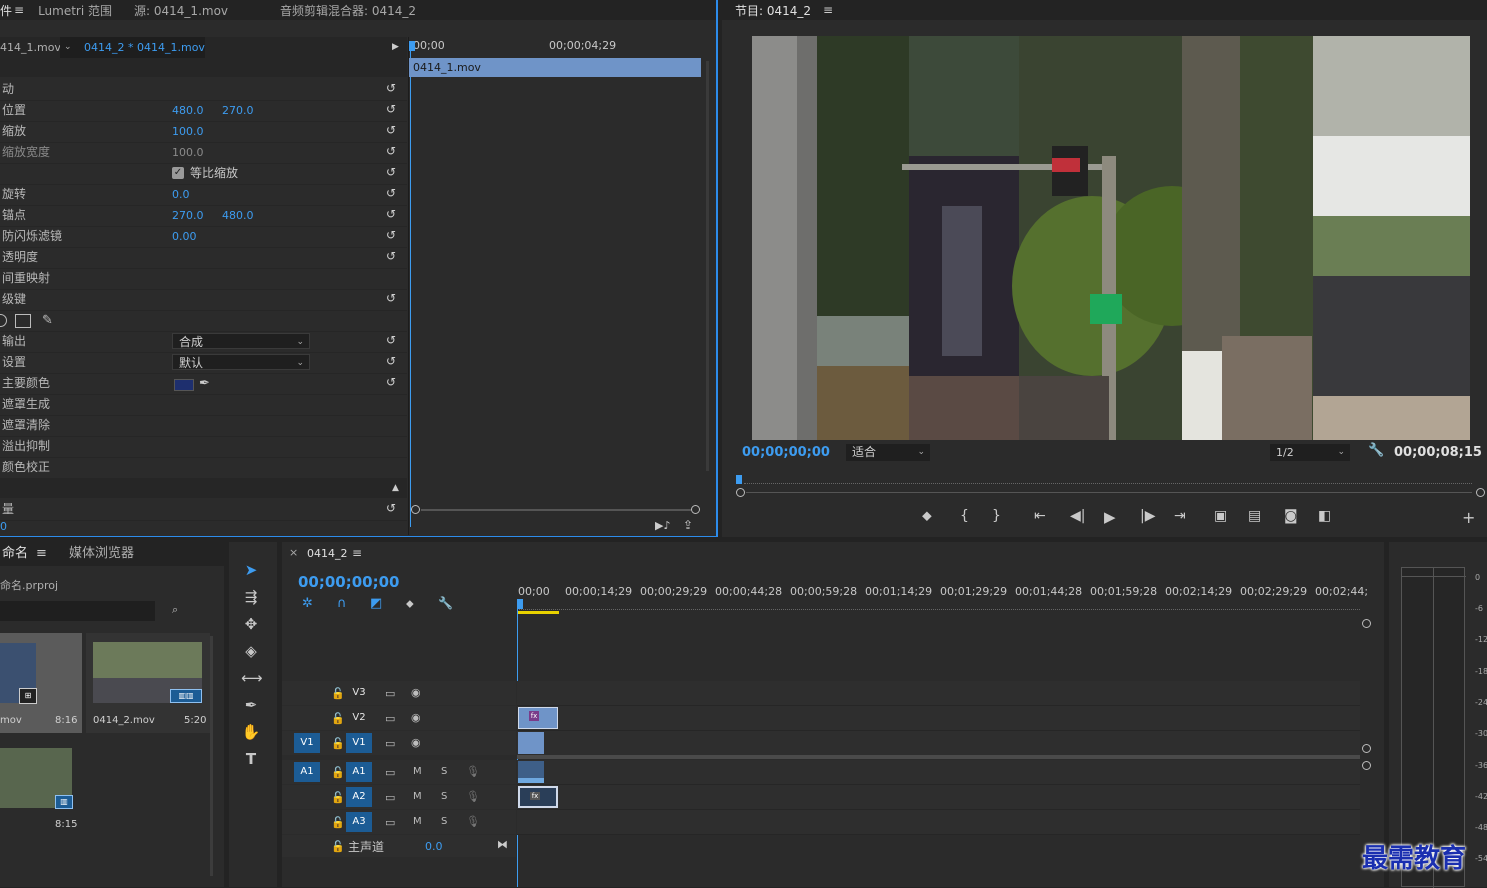 This screenshot has width=1487, height=888. What do you see at coordinates (77, 611) in the screenshot?
I see `project-search-input` at bounding box center [77, 611].